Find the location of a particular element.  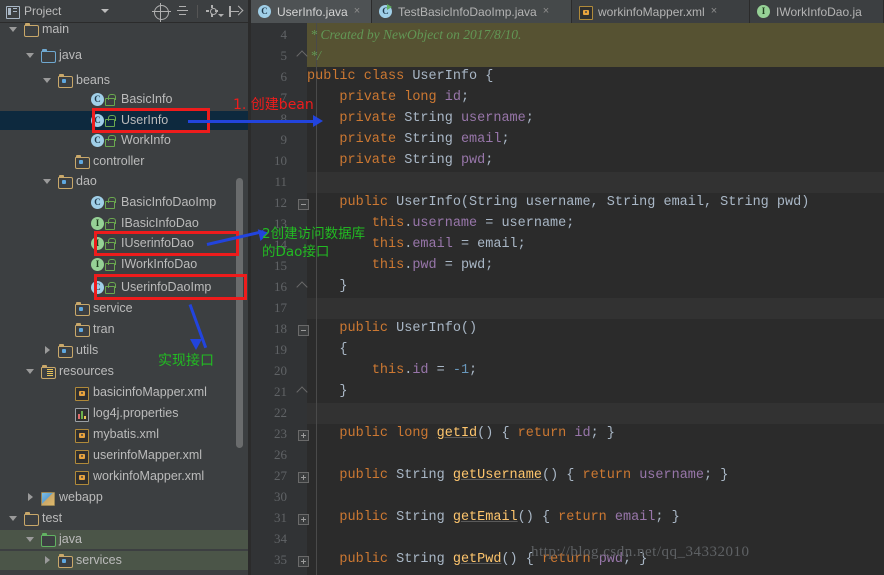

annotation-step2-line2: 的Dao接口 is located at coordinates (296, 252).